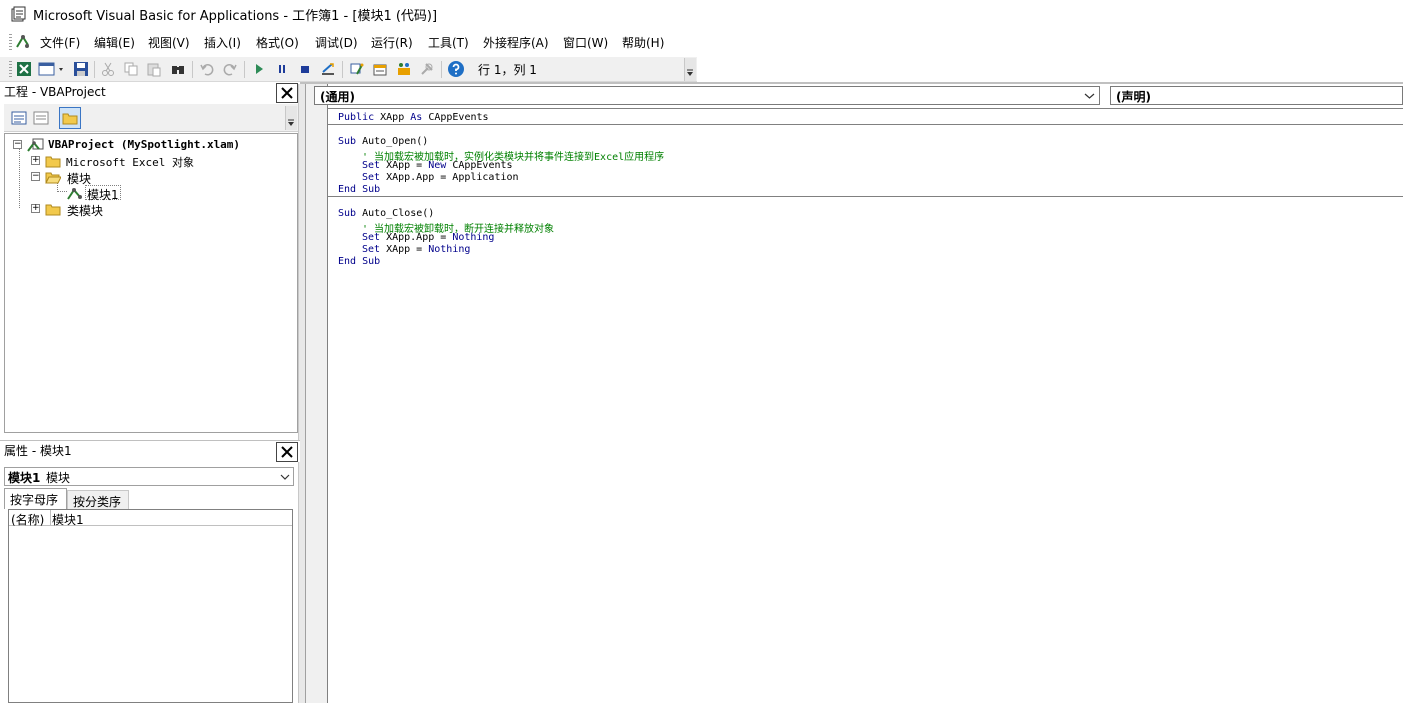 The image size is (1403, 703). What do you see at coordinates (336, 42) in the screenshot?
I see `menu-debug: 调试(D)` at bounding box center [336, 42].